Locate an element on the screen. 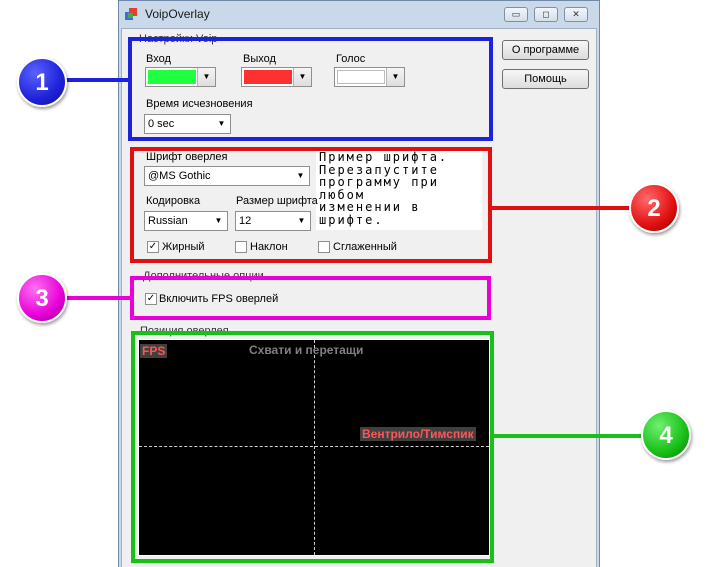  callout-1: 1 is located at coordinates (42, 82).